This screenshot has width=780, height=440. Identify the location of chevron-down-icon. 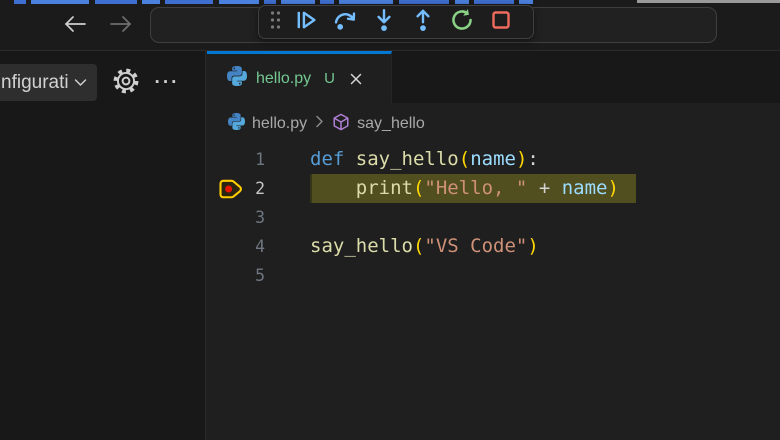
(80, 82).